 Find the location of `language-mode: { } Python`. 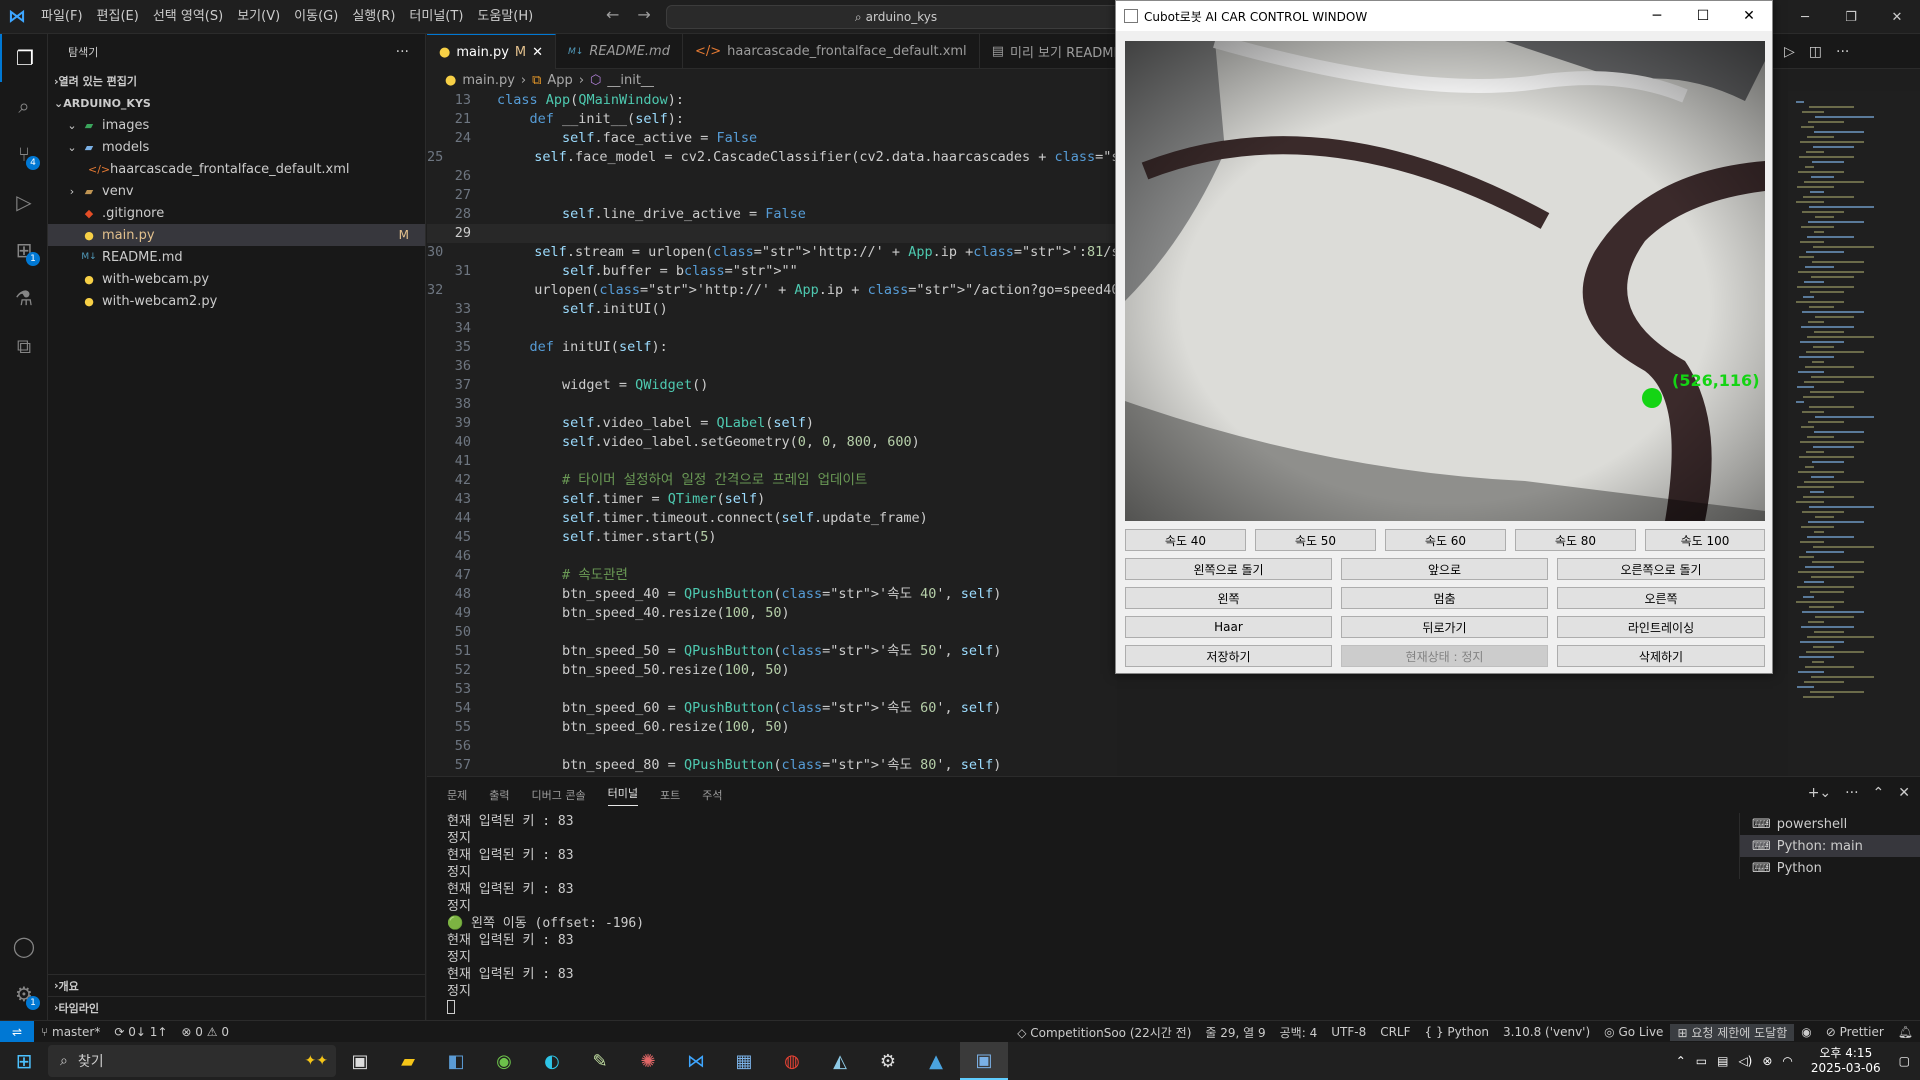

language-mode: { } Python is located at coordinates (1457, 1032).